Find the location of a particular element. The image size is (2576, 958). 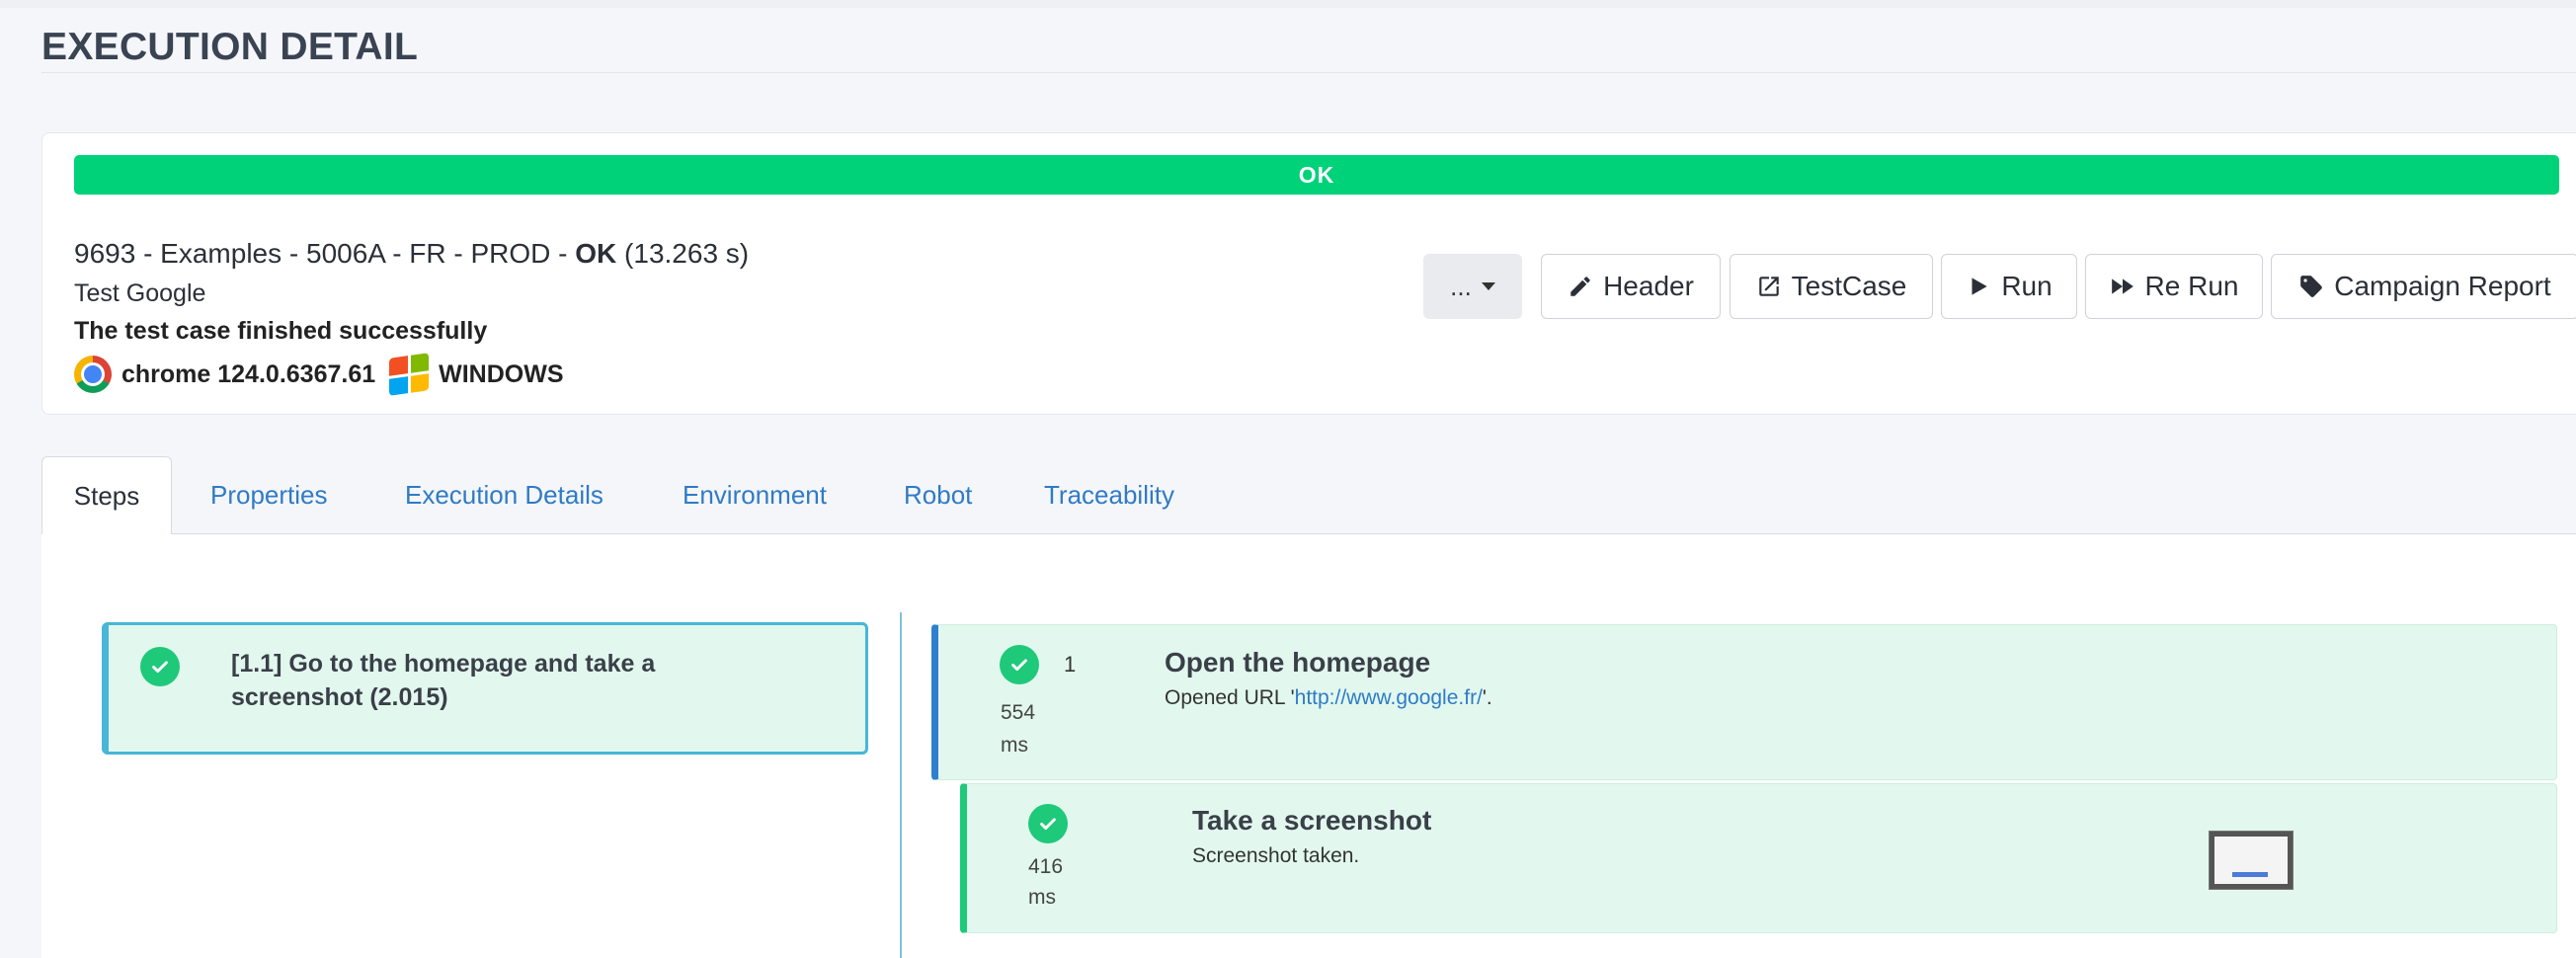

tabs-divider is located at coordinates (1308, 533).